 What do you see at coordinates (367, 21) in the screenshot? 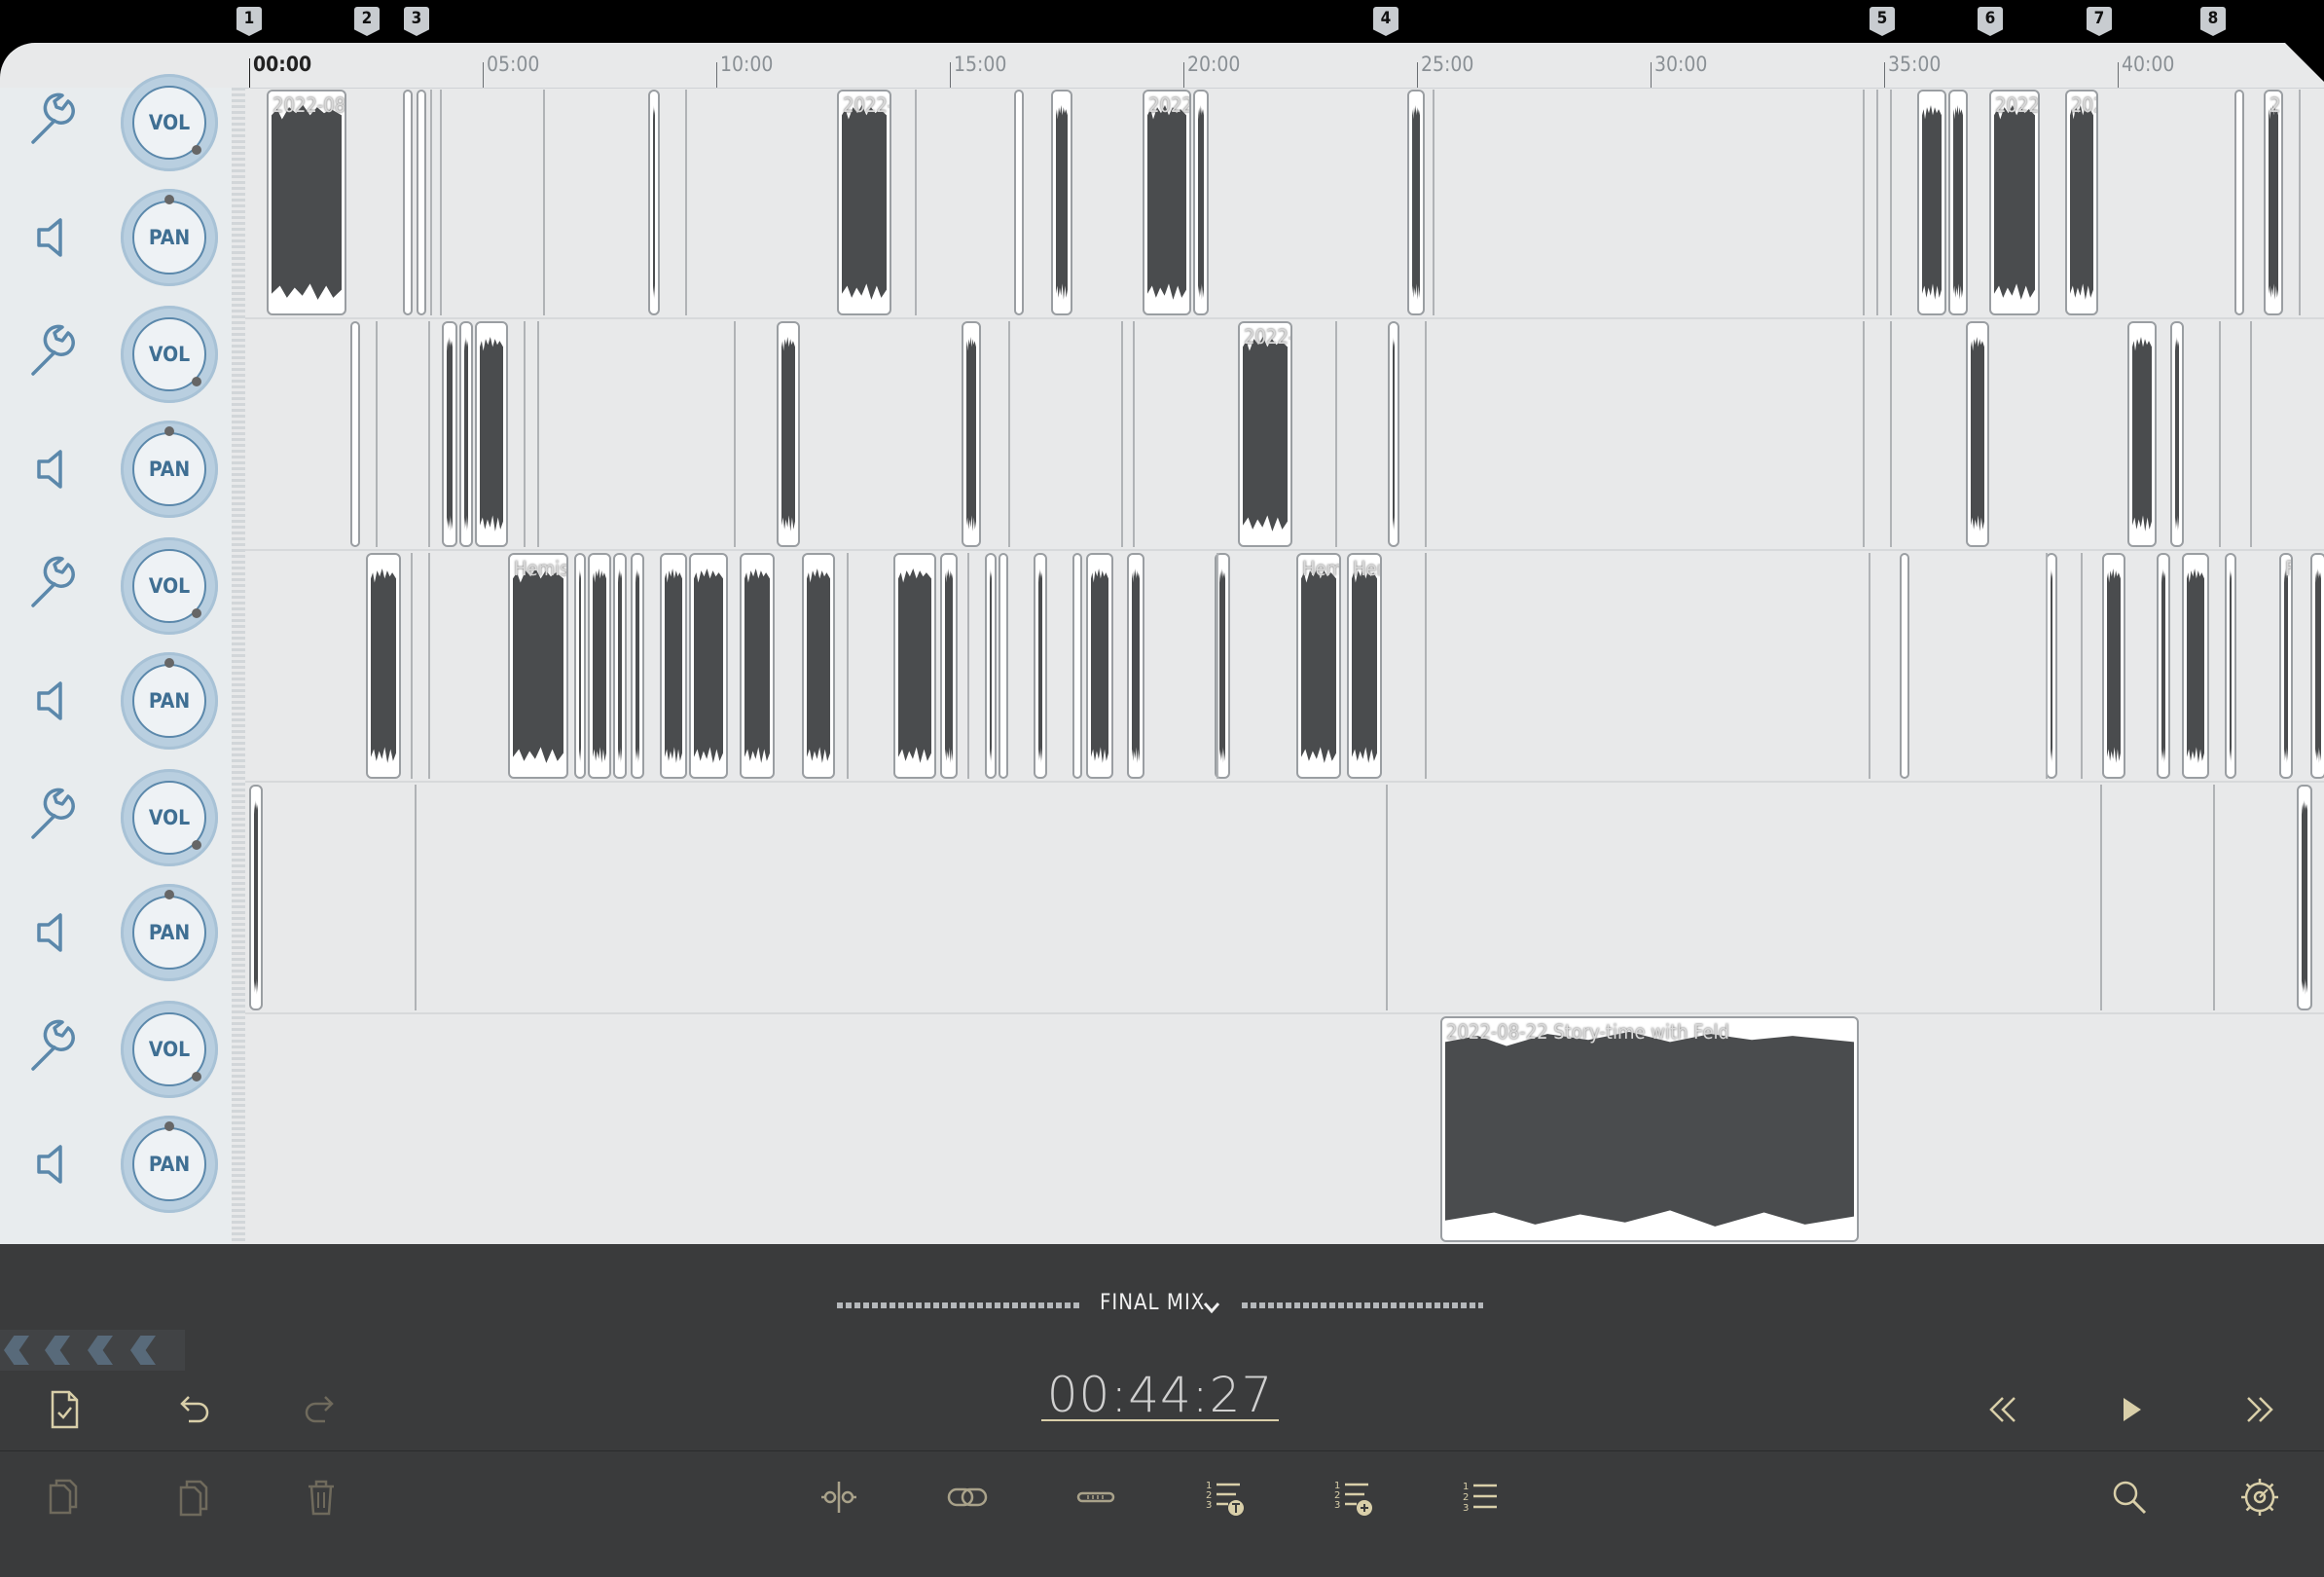
I see `marker-2: 2` at bounding box center [367, 21].